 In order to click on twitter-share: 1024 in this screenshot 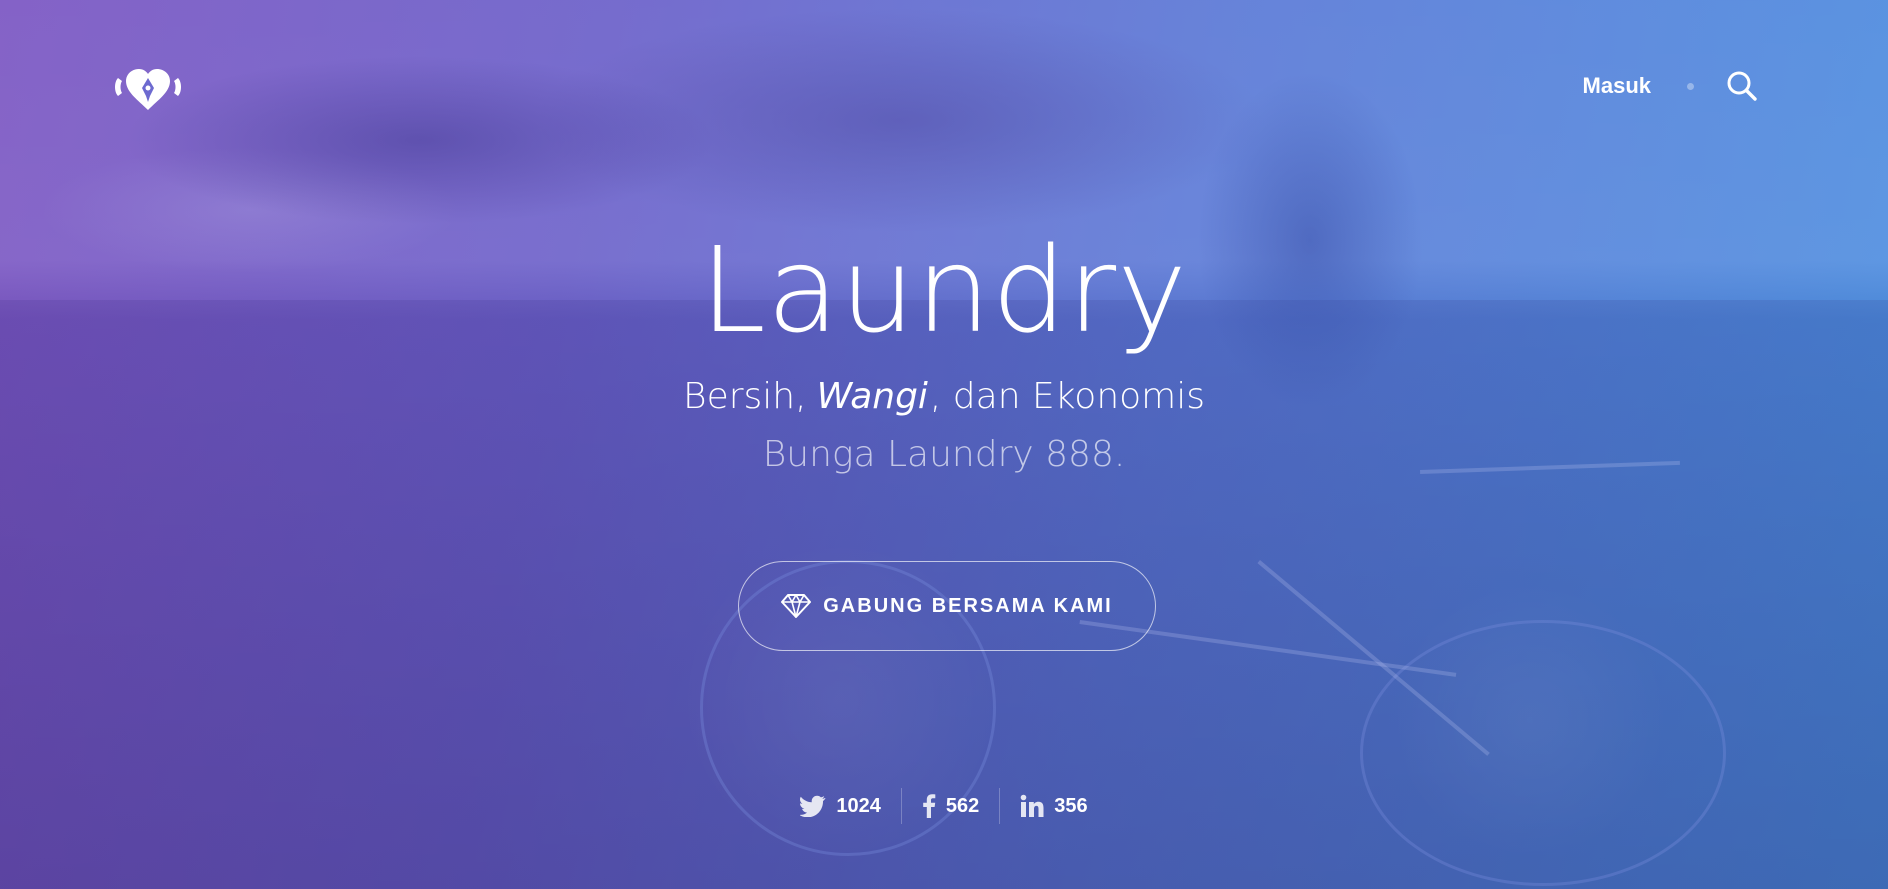, I will do `click(840, 806)`.